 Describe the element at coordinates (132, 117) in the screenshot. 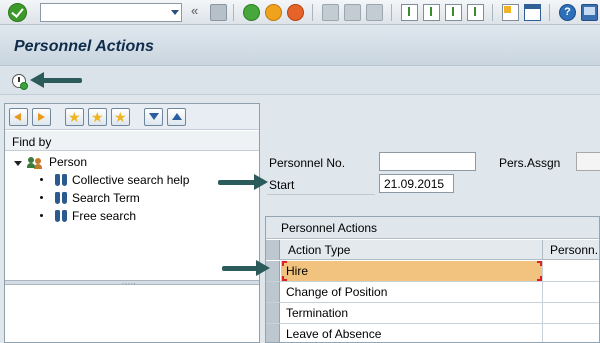

I see `navigator-toolbar: ★ ★ ★` at that location.